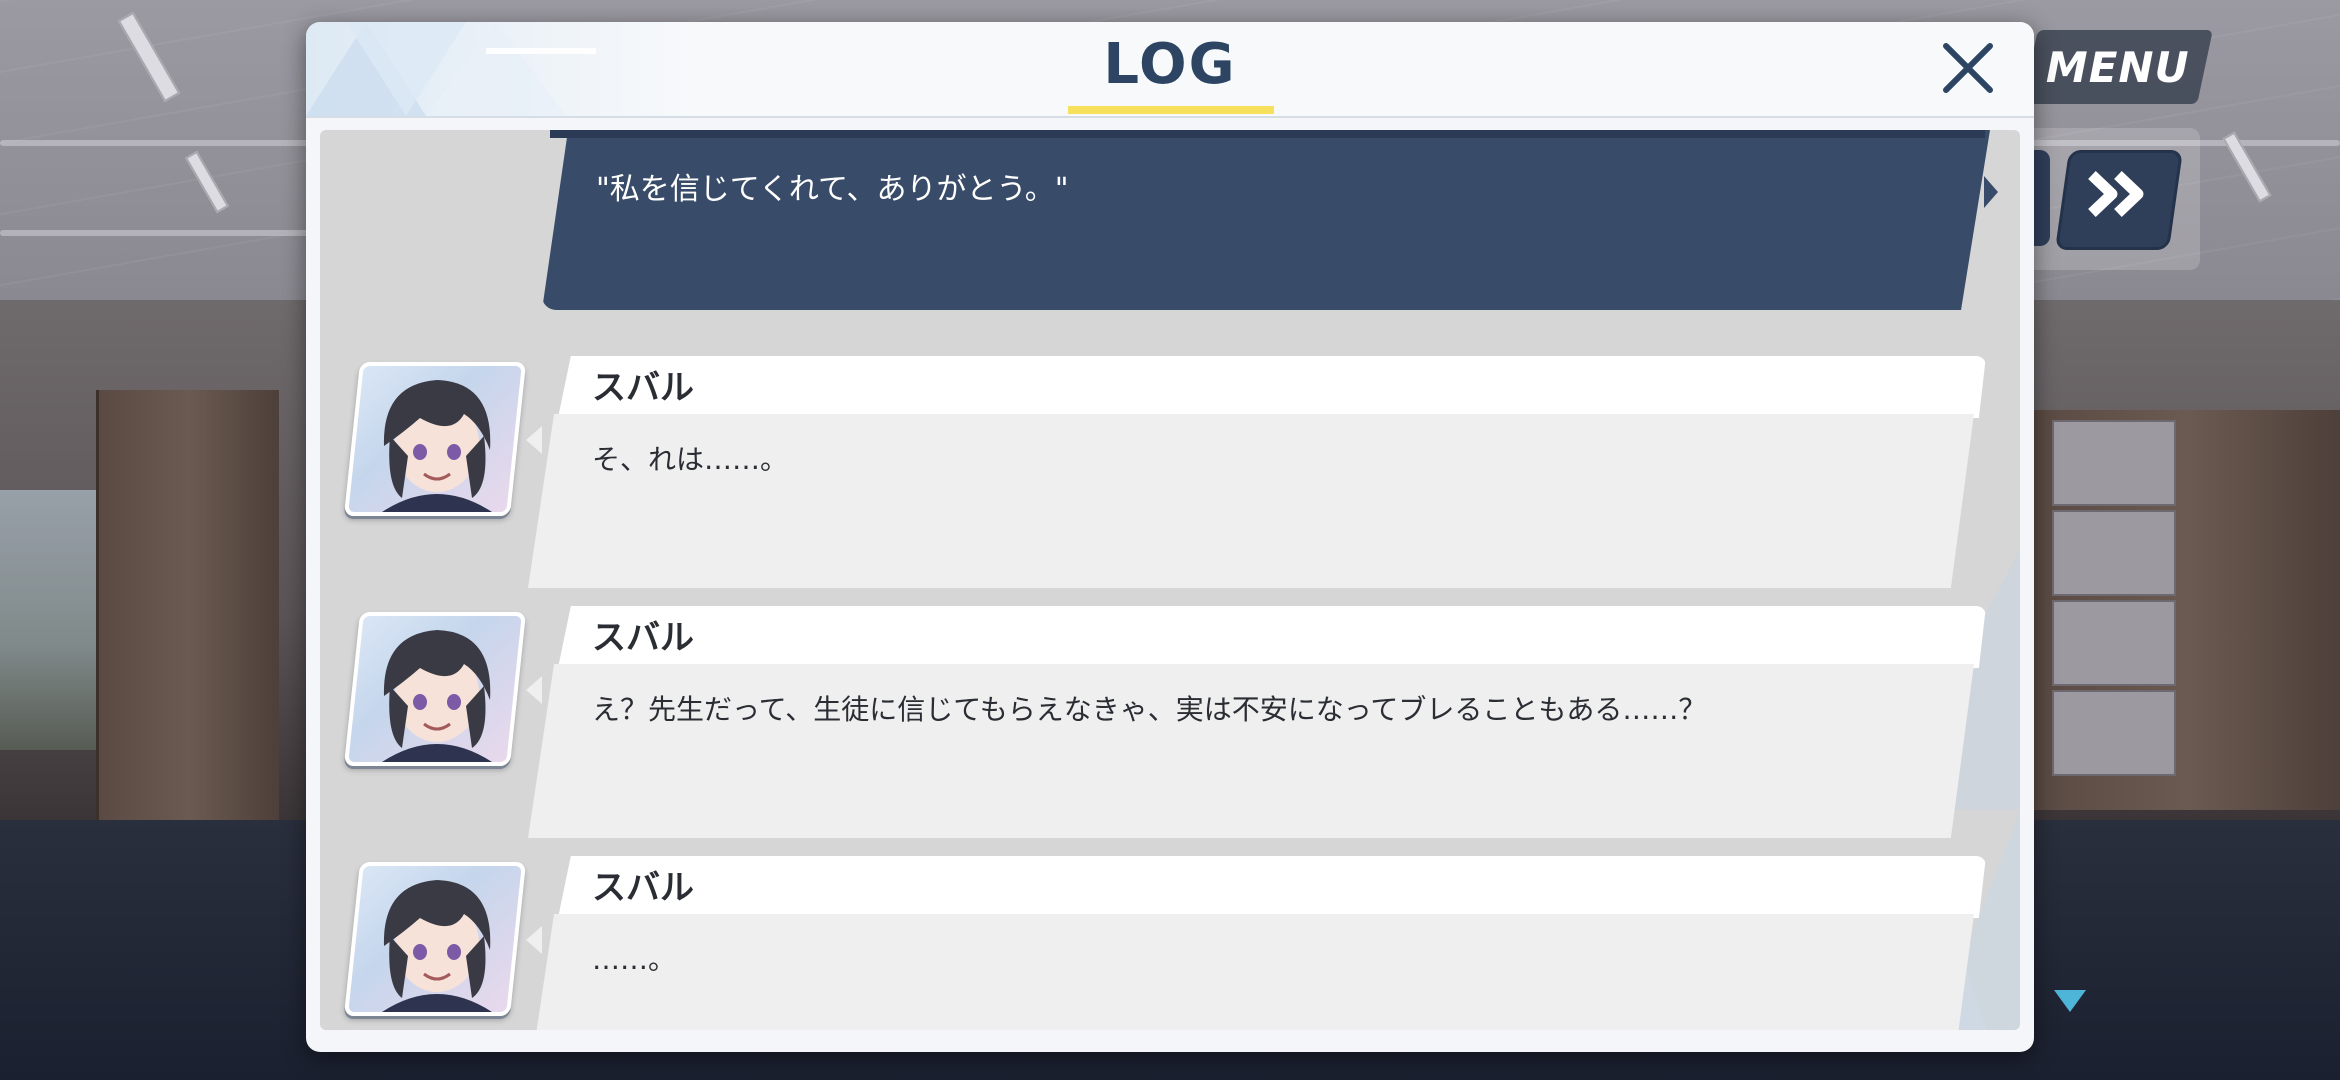 The image size is (2340, 1080). What do you see at coordinates (832, 189) in the screenshot?
I see `player-message-text: "私を信じてくれて、ありがとう。"` at bounding box center [832, 189].